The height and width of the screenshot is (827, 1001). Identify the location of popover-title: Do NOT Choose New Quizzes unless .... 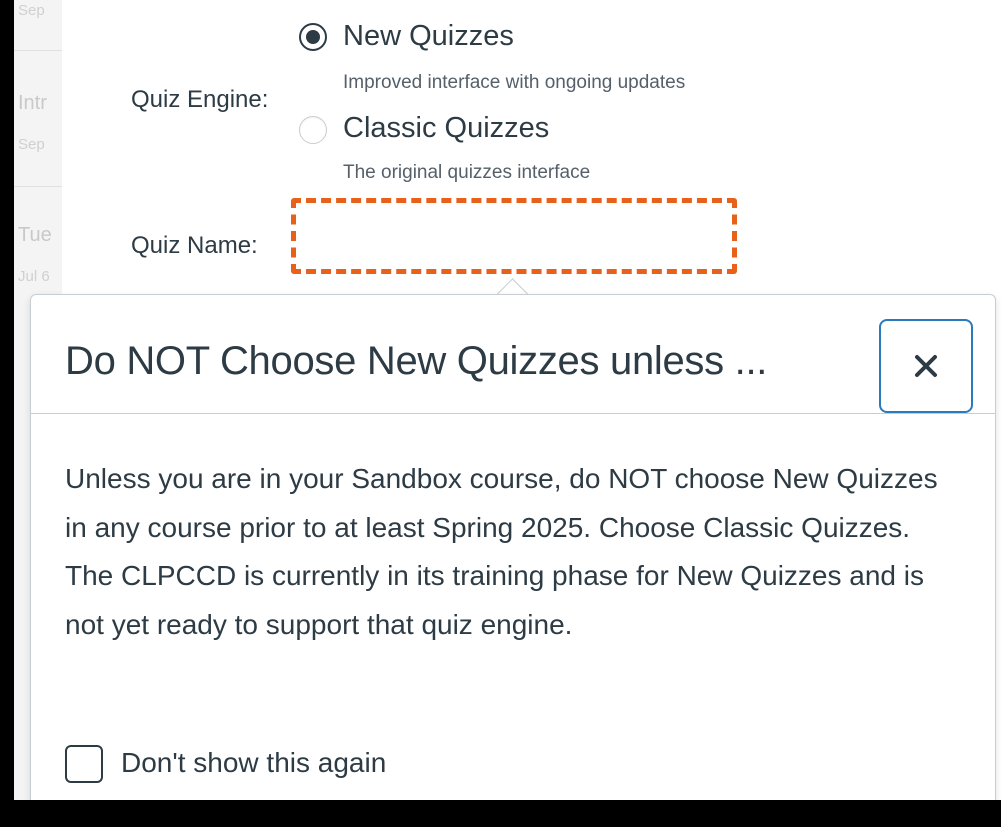
(416, 361).